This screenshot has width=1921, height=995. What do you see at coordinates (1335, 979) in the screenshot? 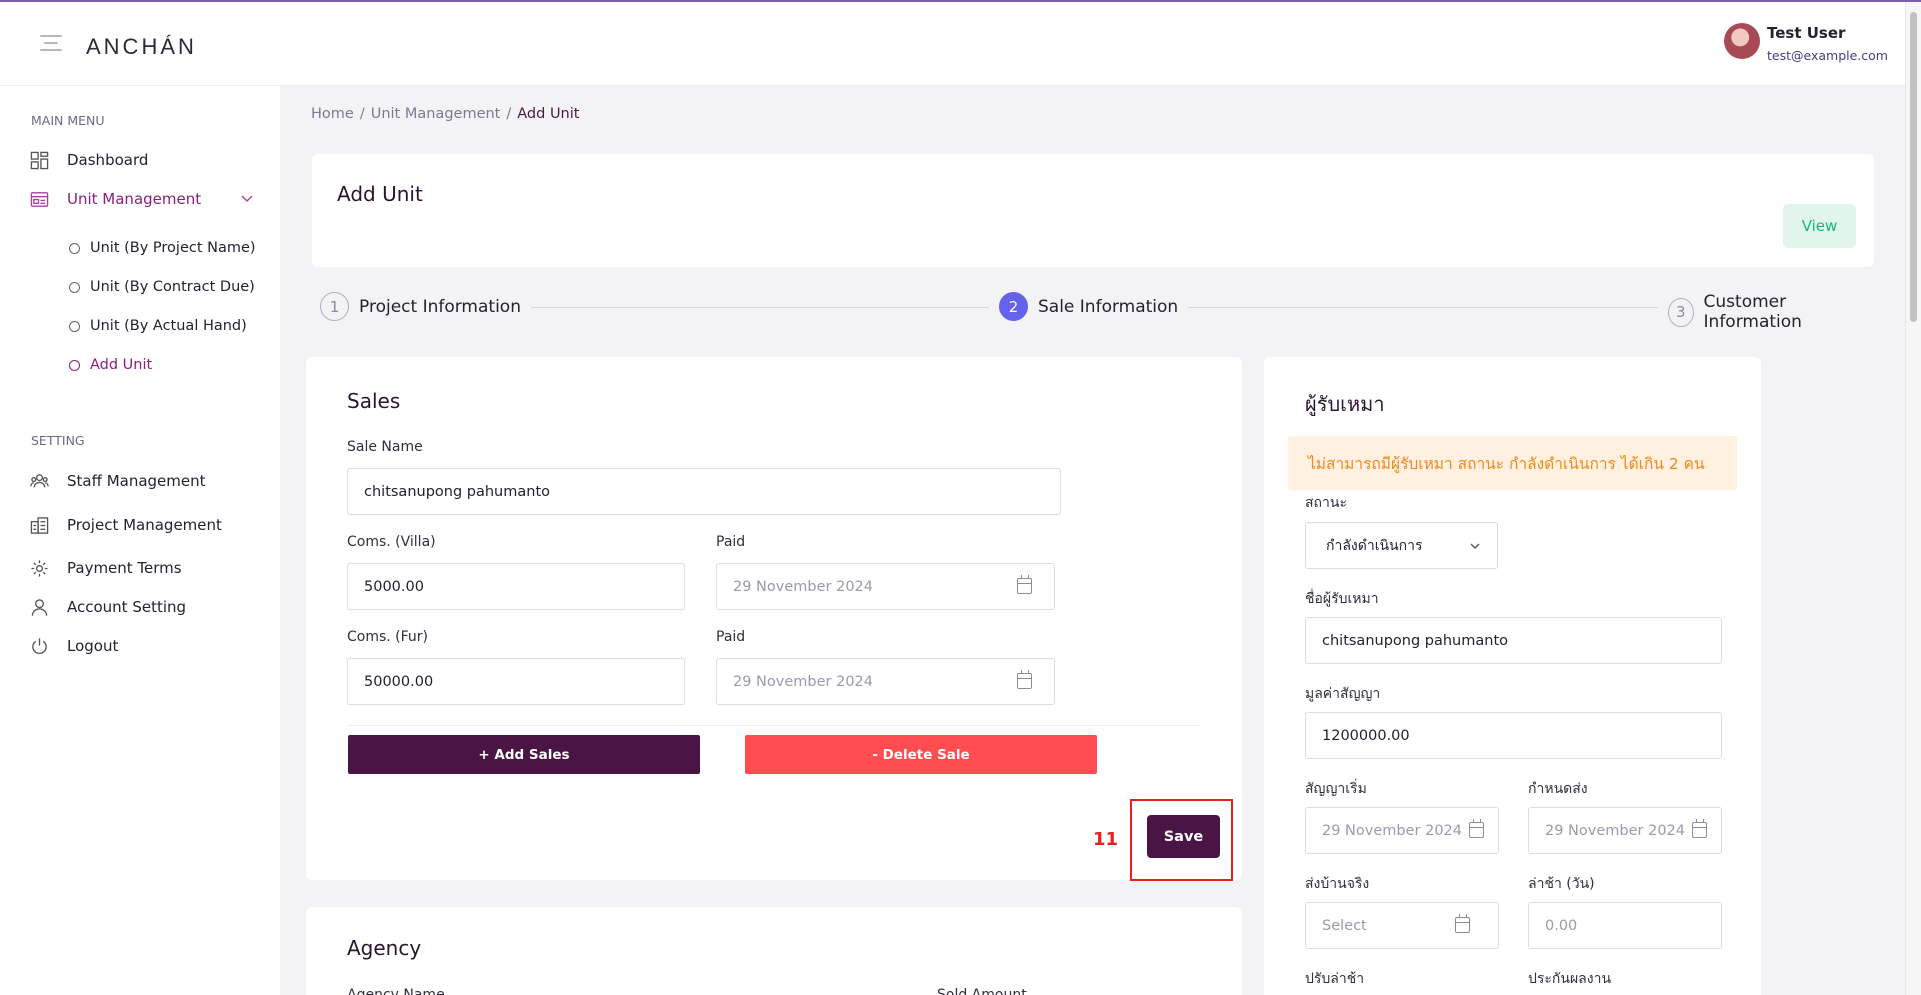
I see `late-penalty-label: ปรับล่าช้า` at bounding box center [1335, 979].